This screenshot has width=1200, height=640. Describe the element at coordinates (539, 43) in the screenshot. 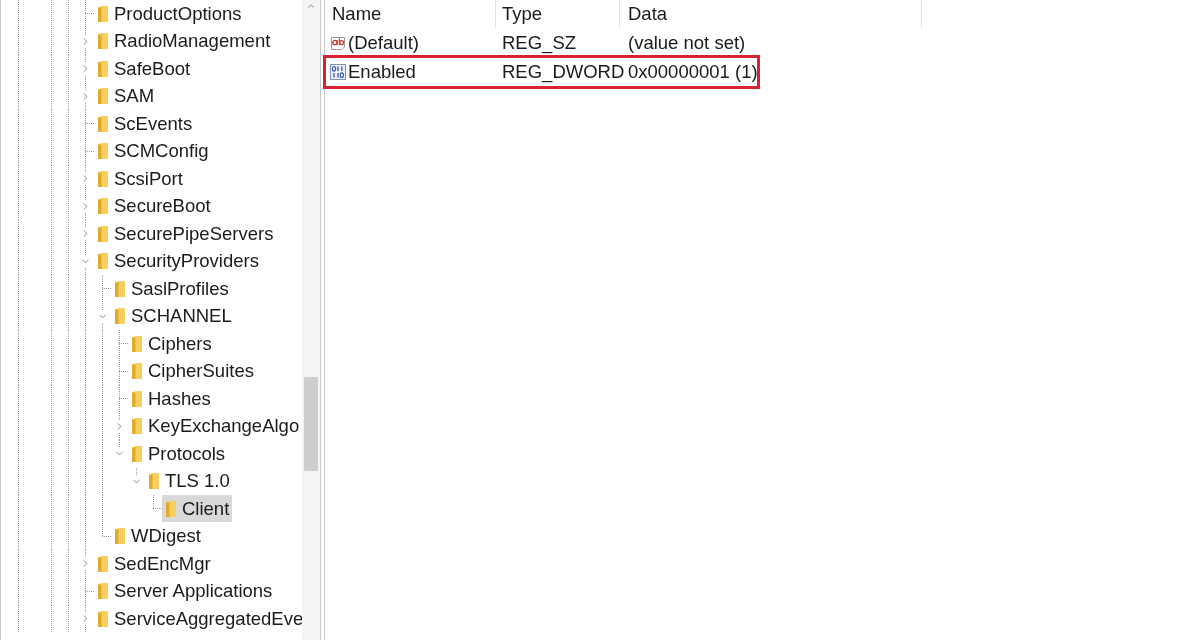

I see `type-cell-text: REG_SZ` at that location.